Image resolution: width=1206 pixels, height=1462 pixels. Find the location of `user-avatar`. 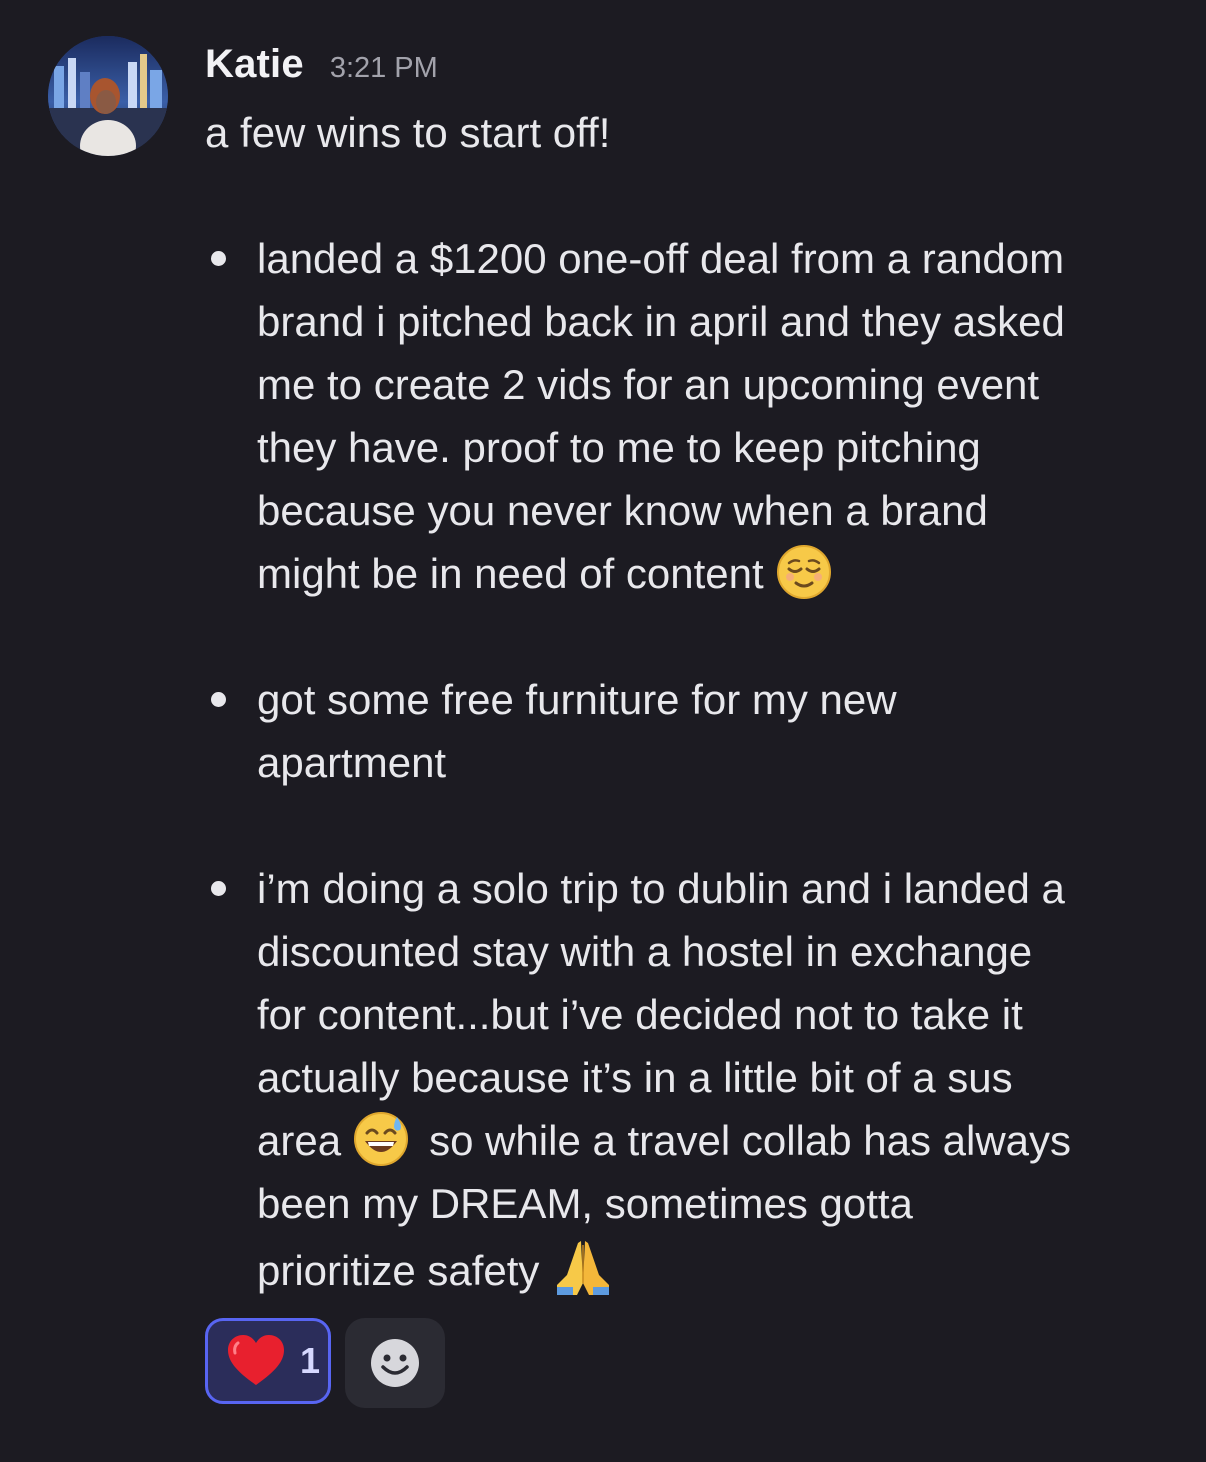

user-avatar is located at coordinates (108, 96).